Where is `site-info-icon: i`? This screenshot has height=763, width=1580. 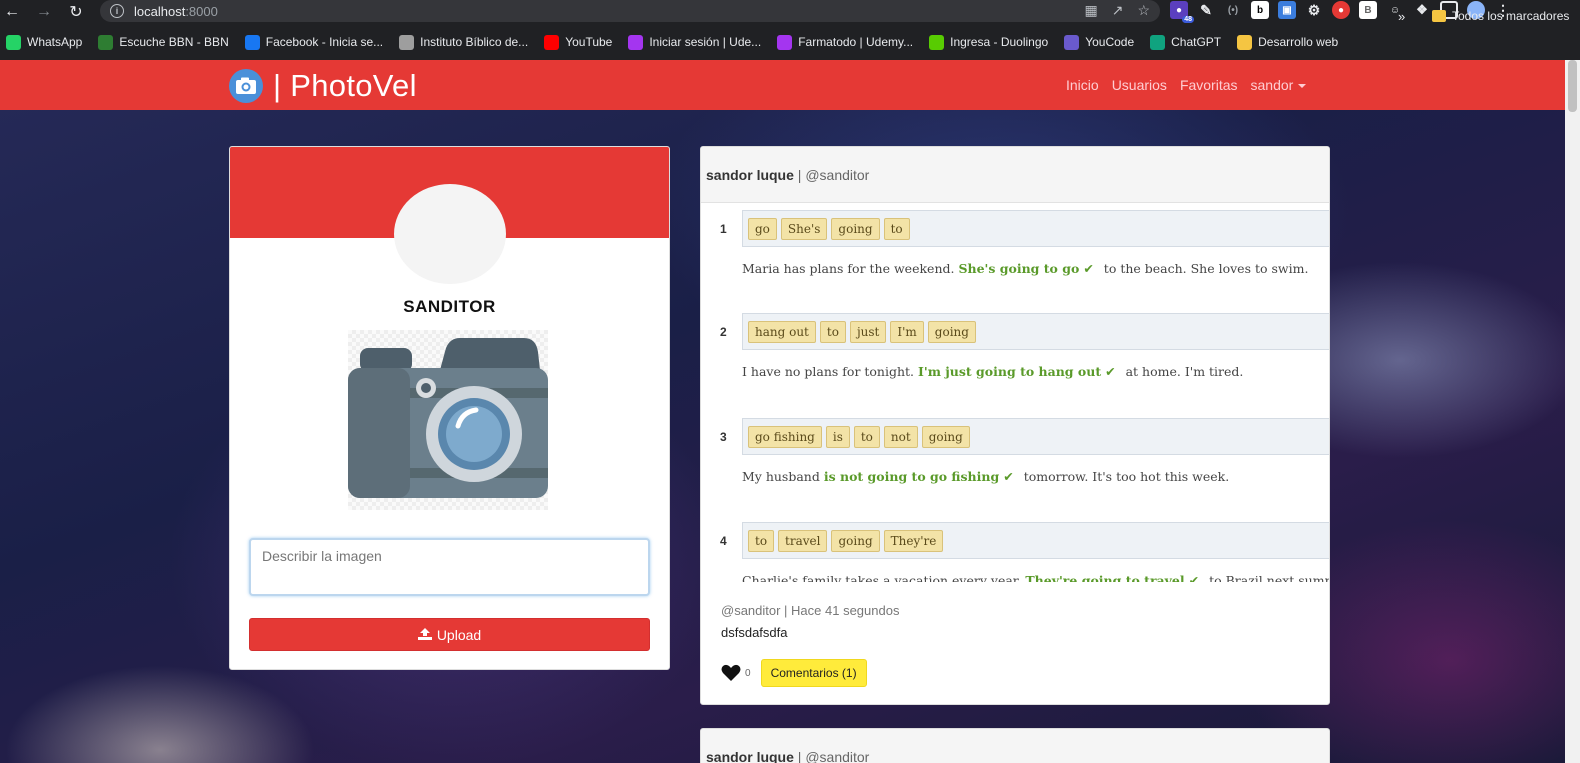
site-info-icon: i is located at coordinates (117, 11).